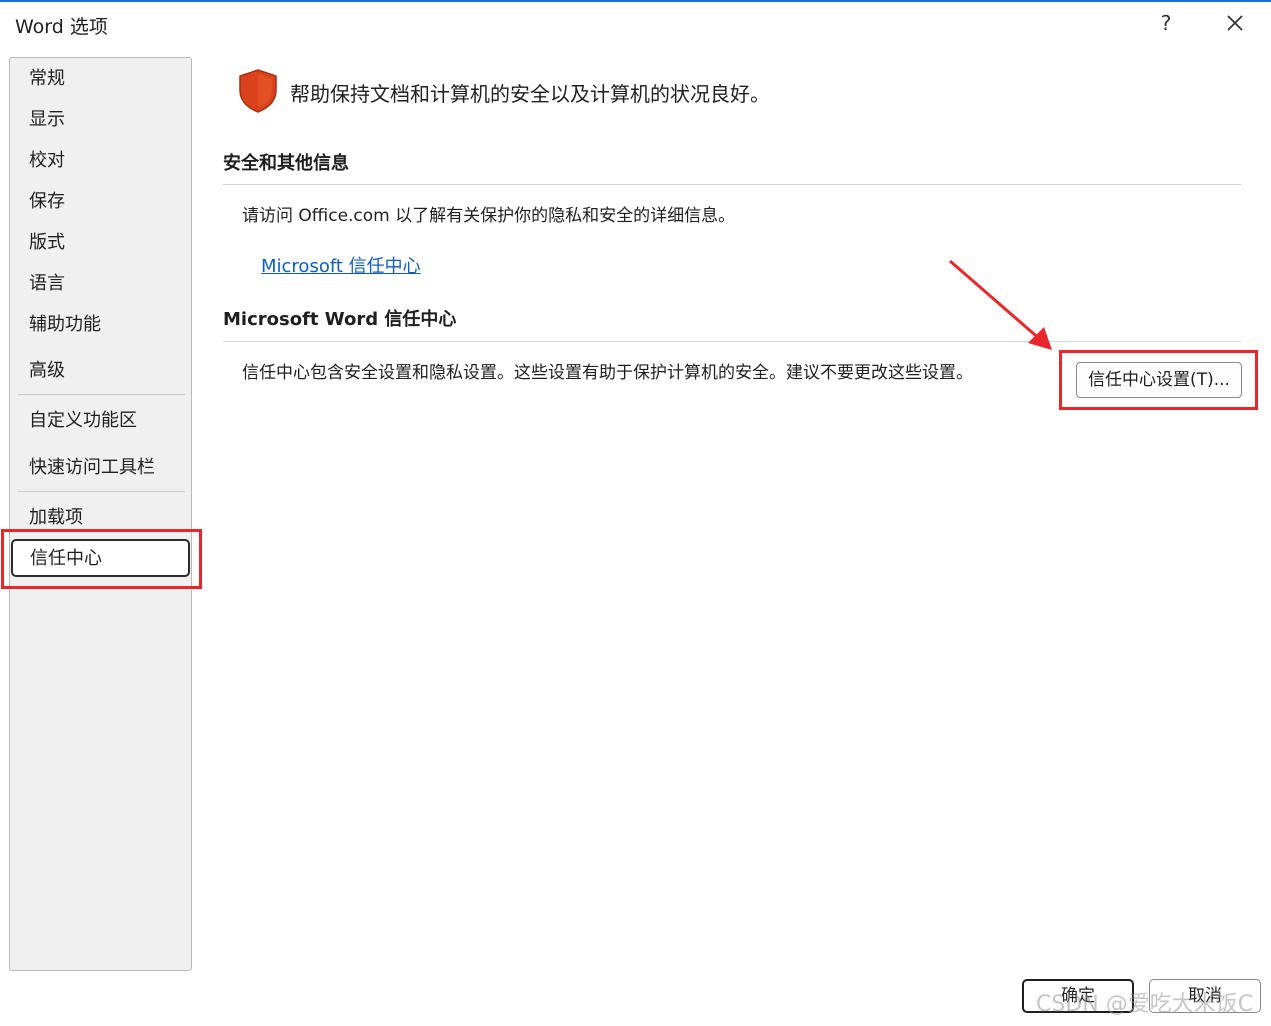 This screenshot has width=1271, height=1026. What do you see at coordinates (258, 91) in the screenshot?
I see `shield-icon` at bounding box center [258, 91].